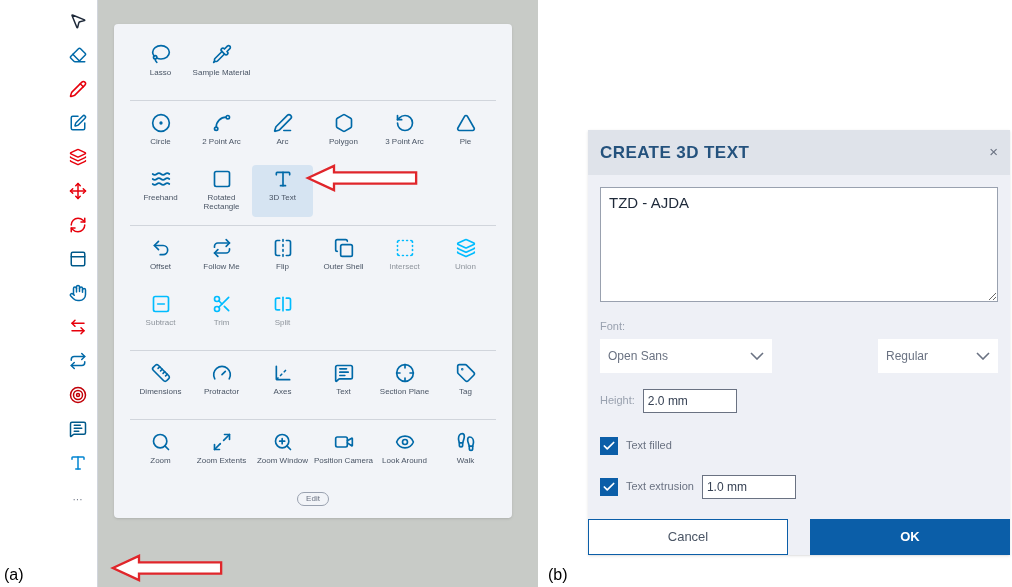 This screenshot has width=1012, height=587. Describe the element at coordinates (221, 304) in the screenshot. I see `scissors-icon` at that location.